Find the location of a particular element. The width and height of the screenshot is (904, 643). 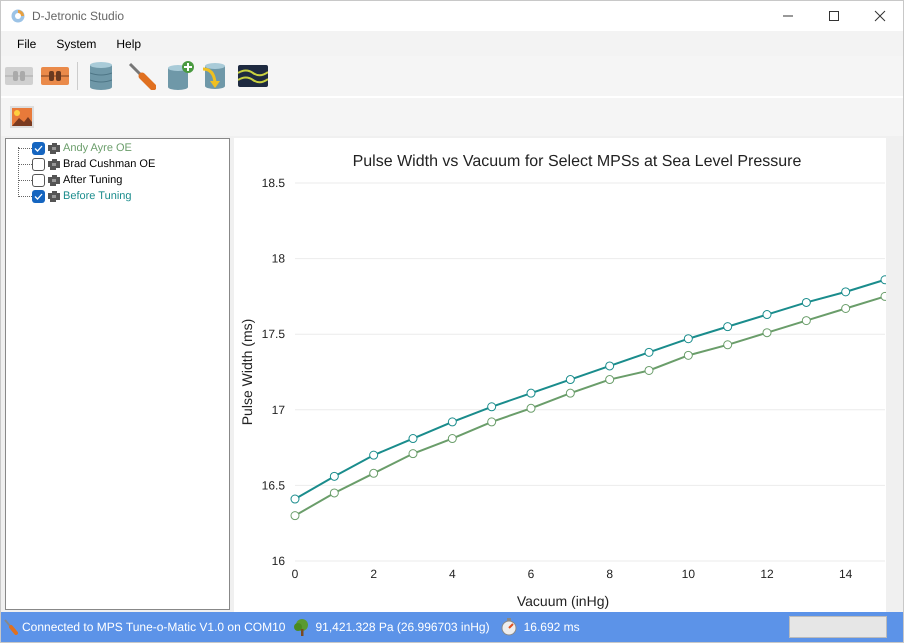

x-tick-label: 10 is located at coordinates (689, 574).